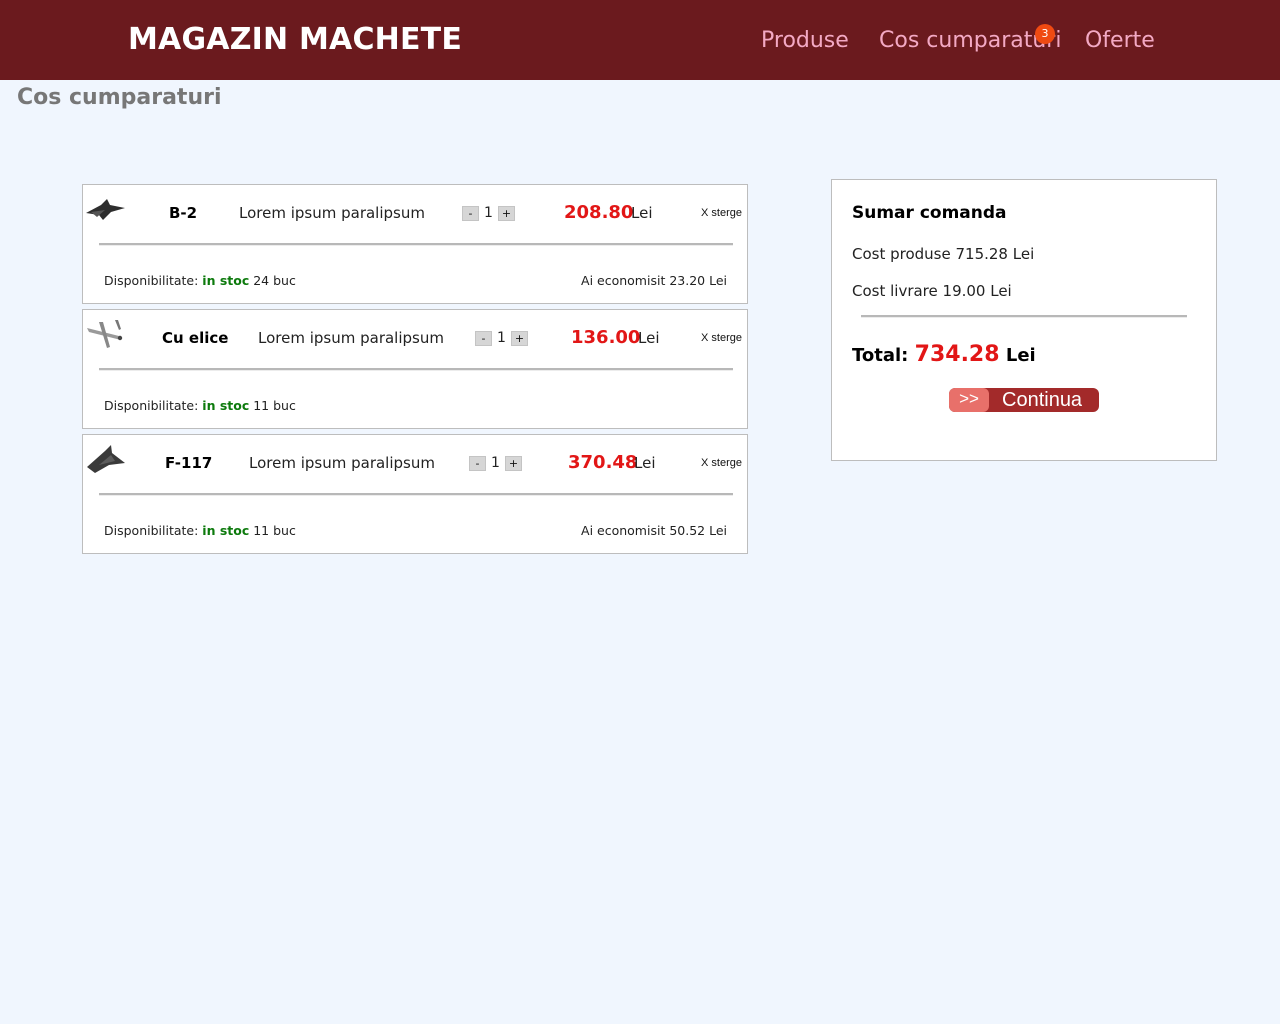  I want to click on total-label: Total:, so click(880, 355).